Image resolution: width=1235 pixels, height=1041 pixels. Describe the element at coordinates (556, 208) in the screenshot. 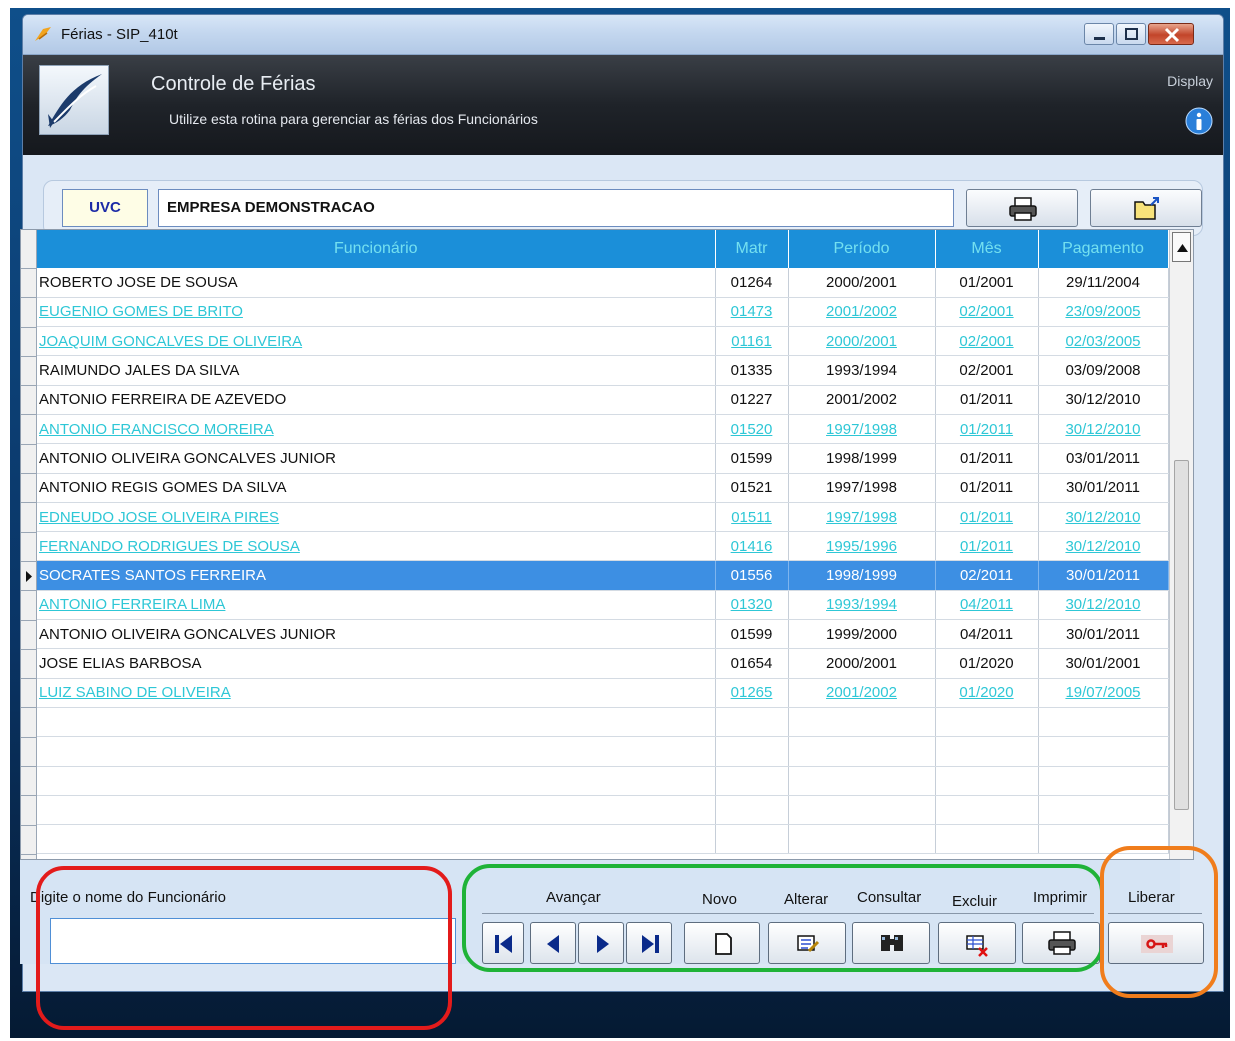

I see `company-name: EMPRESA DEMONSTRACAO` at that location.